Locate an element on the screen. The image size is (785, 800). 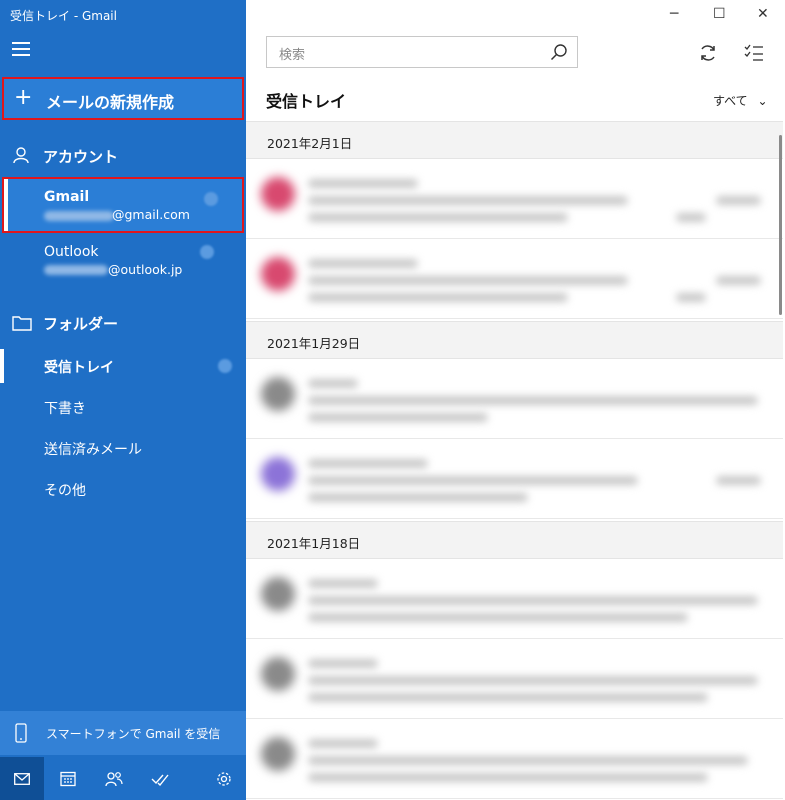
accounts-header: アカウント is located at coordinates (81, 157).